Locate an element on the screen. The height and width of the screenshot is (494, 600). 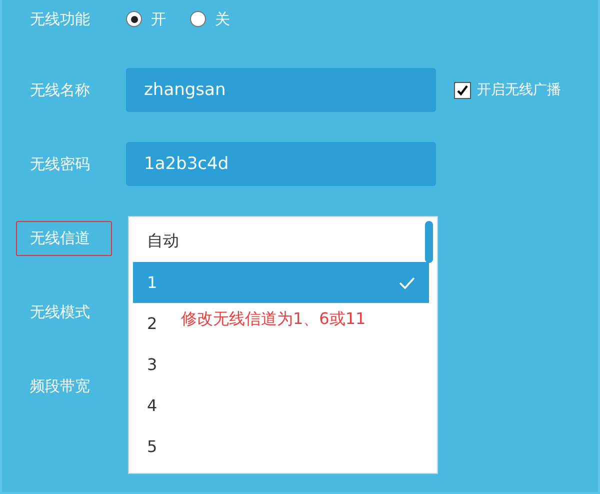
scrollbar-thumb is located at coordinates (429, 242).